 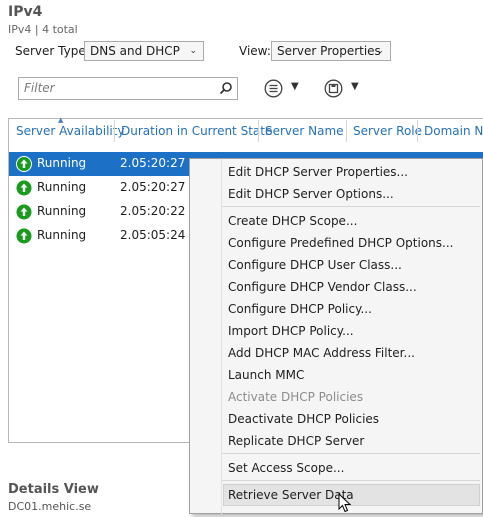 What do you see at coordinates (52, 51) in the screenshot?
I see `server-type-label: Server Type:` at bounding box center [52, 51].